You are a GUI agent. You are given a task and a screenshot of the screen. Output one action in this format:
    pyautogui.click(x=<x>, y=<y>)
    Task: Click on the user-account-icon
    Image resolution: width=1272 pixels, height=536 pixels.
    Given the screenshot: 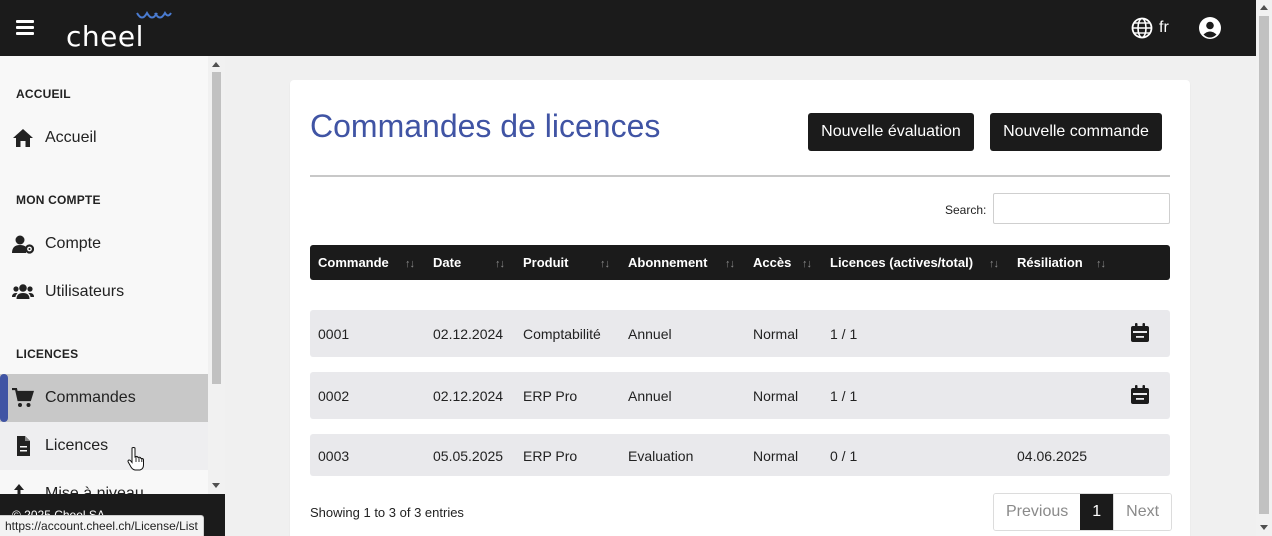 What is the action you would take?
    pyautogui.click(x=1210, y=28)
    